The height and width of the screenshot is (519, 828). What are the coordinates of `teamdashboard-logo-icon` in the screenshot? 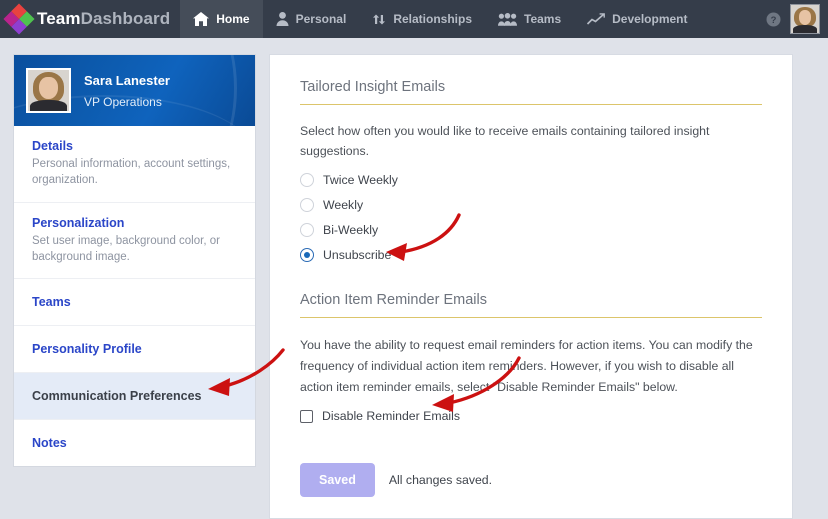 It's located at (19, 19).